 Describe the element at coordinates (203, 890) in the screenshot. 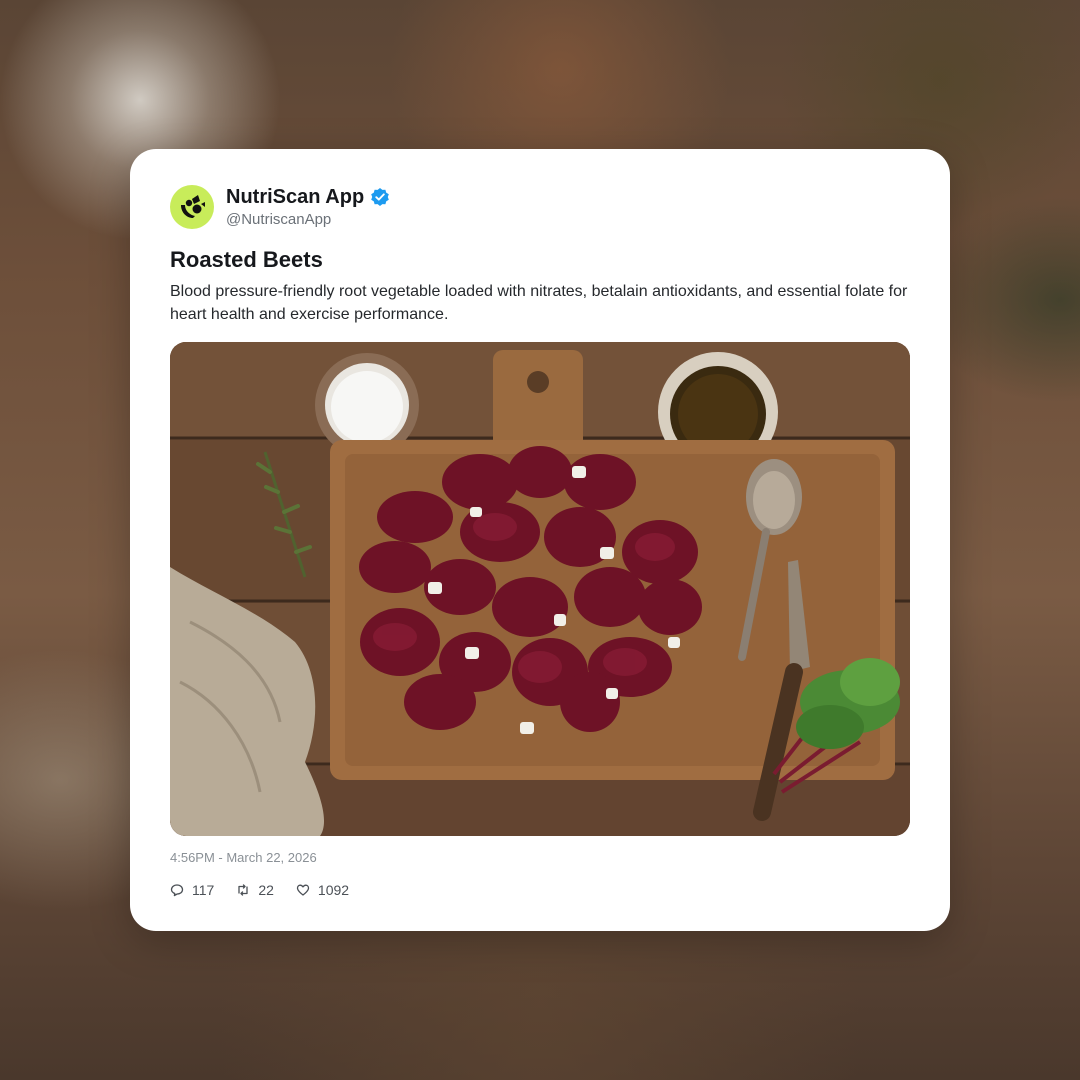

I see `reply-count: 117` at that location.